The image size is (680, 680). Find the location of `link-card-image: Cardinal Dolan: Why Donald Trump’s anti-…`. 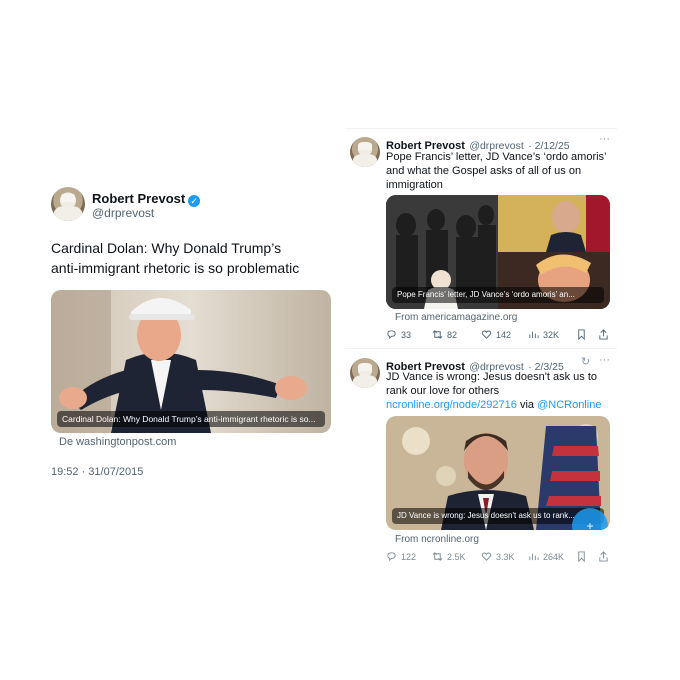

link-card-image: Cardinal Dolan: Why Donald Trump’s anti-… is located at coordinates (191, 361).